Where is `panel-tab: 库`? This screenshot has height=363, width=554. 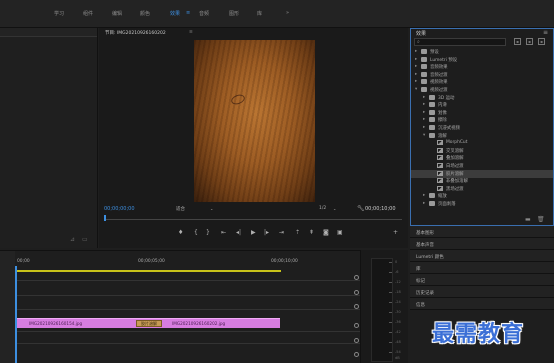
panel-tab: 库 is located at coordinates (482, 268).